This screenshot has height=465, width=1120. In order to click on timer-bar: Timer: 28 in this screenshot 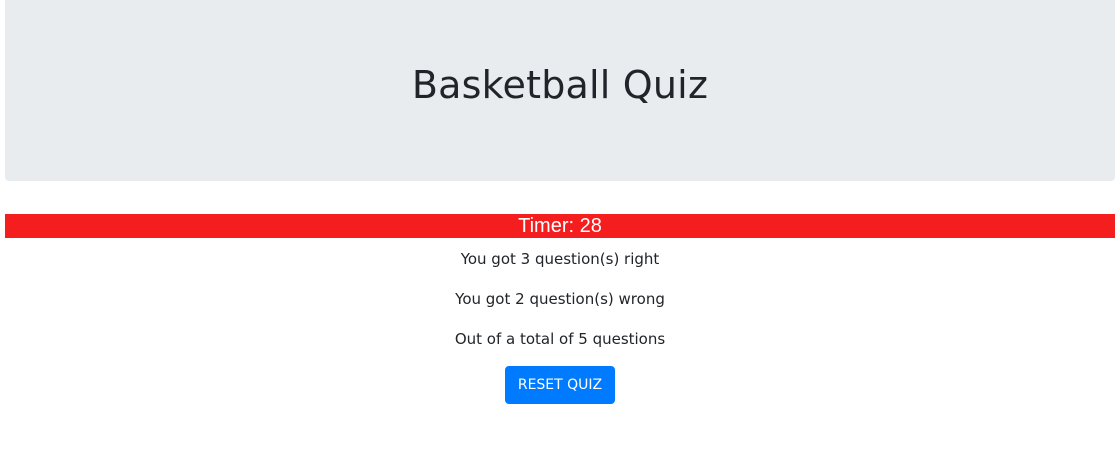, I will do `click(560, 226)`.